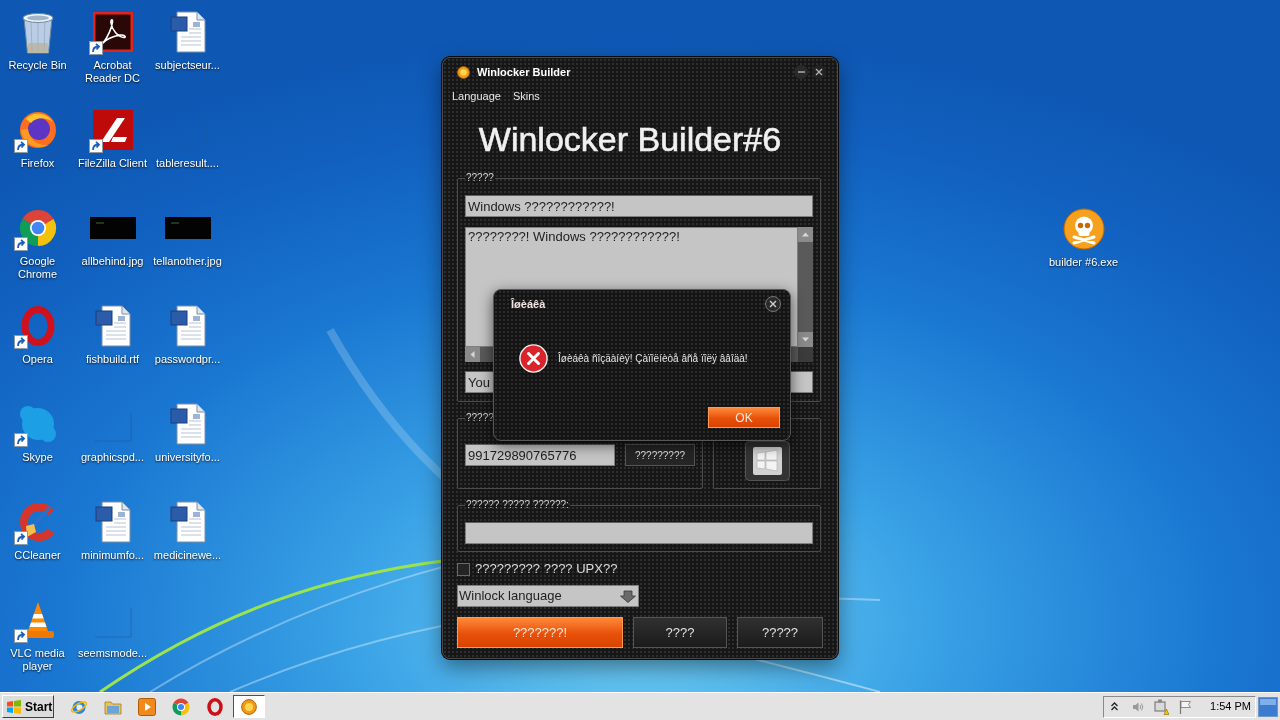 The image size is (1280, 720). What do you see at coordinates (1268, 706) in the screenshot?
I see `show-desktop-icon` at bounding box center [1268, 706].